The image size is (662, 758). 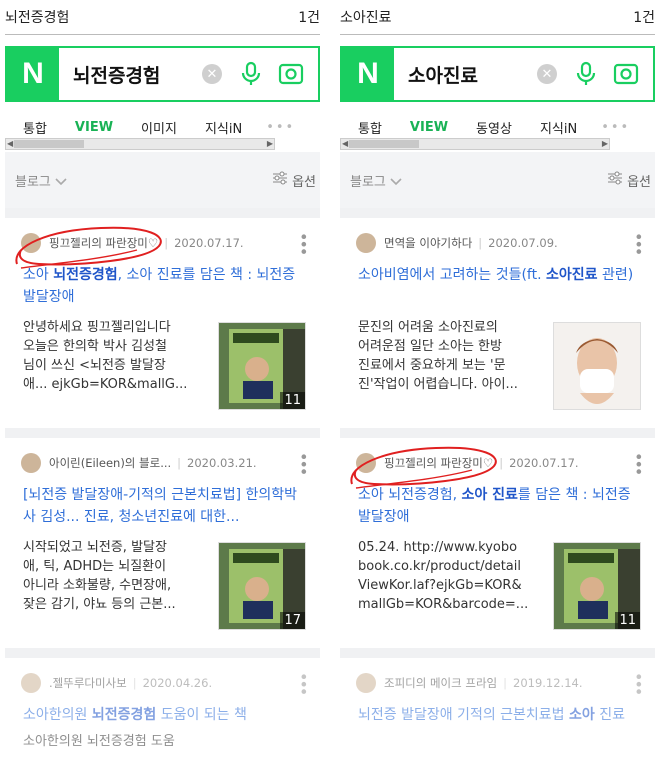 I want to click on snippet-line: 05.24. http://www.kyobo, so click(x=438, y=547).